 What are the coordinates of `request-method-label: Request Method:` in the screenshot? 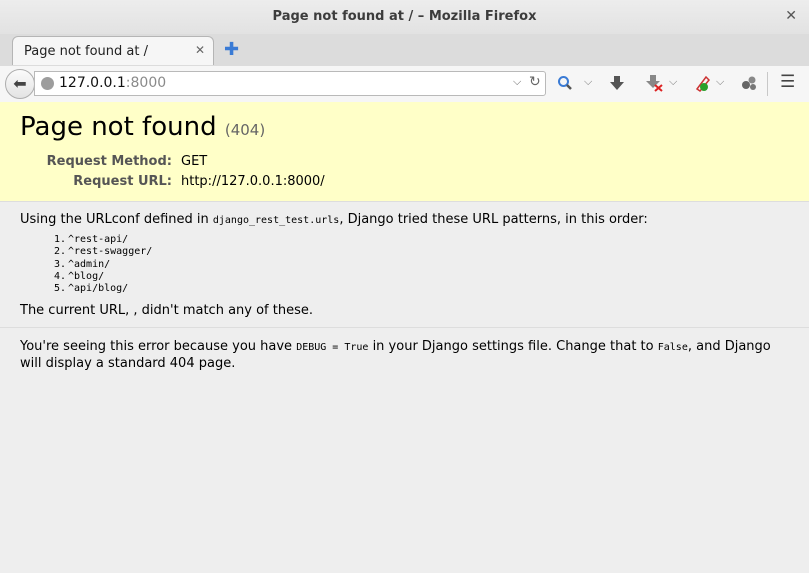 It's located at (109, 161).